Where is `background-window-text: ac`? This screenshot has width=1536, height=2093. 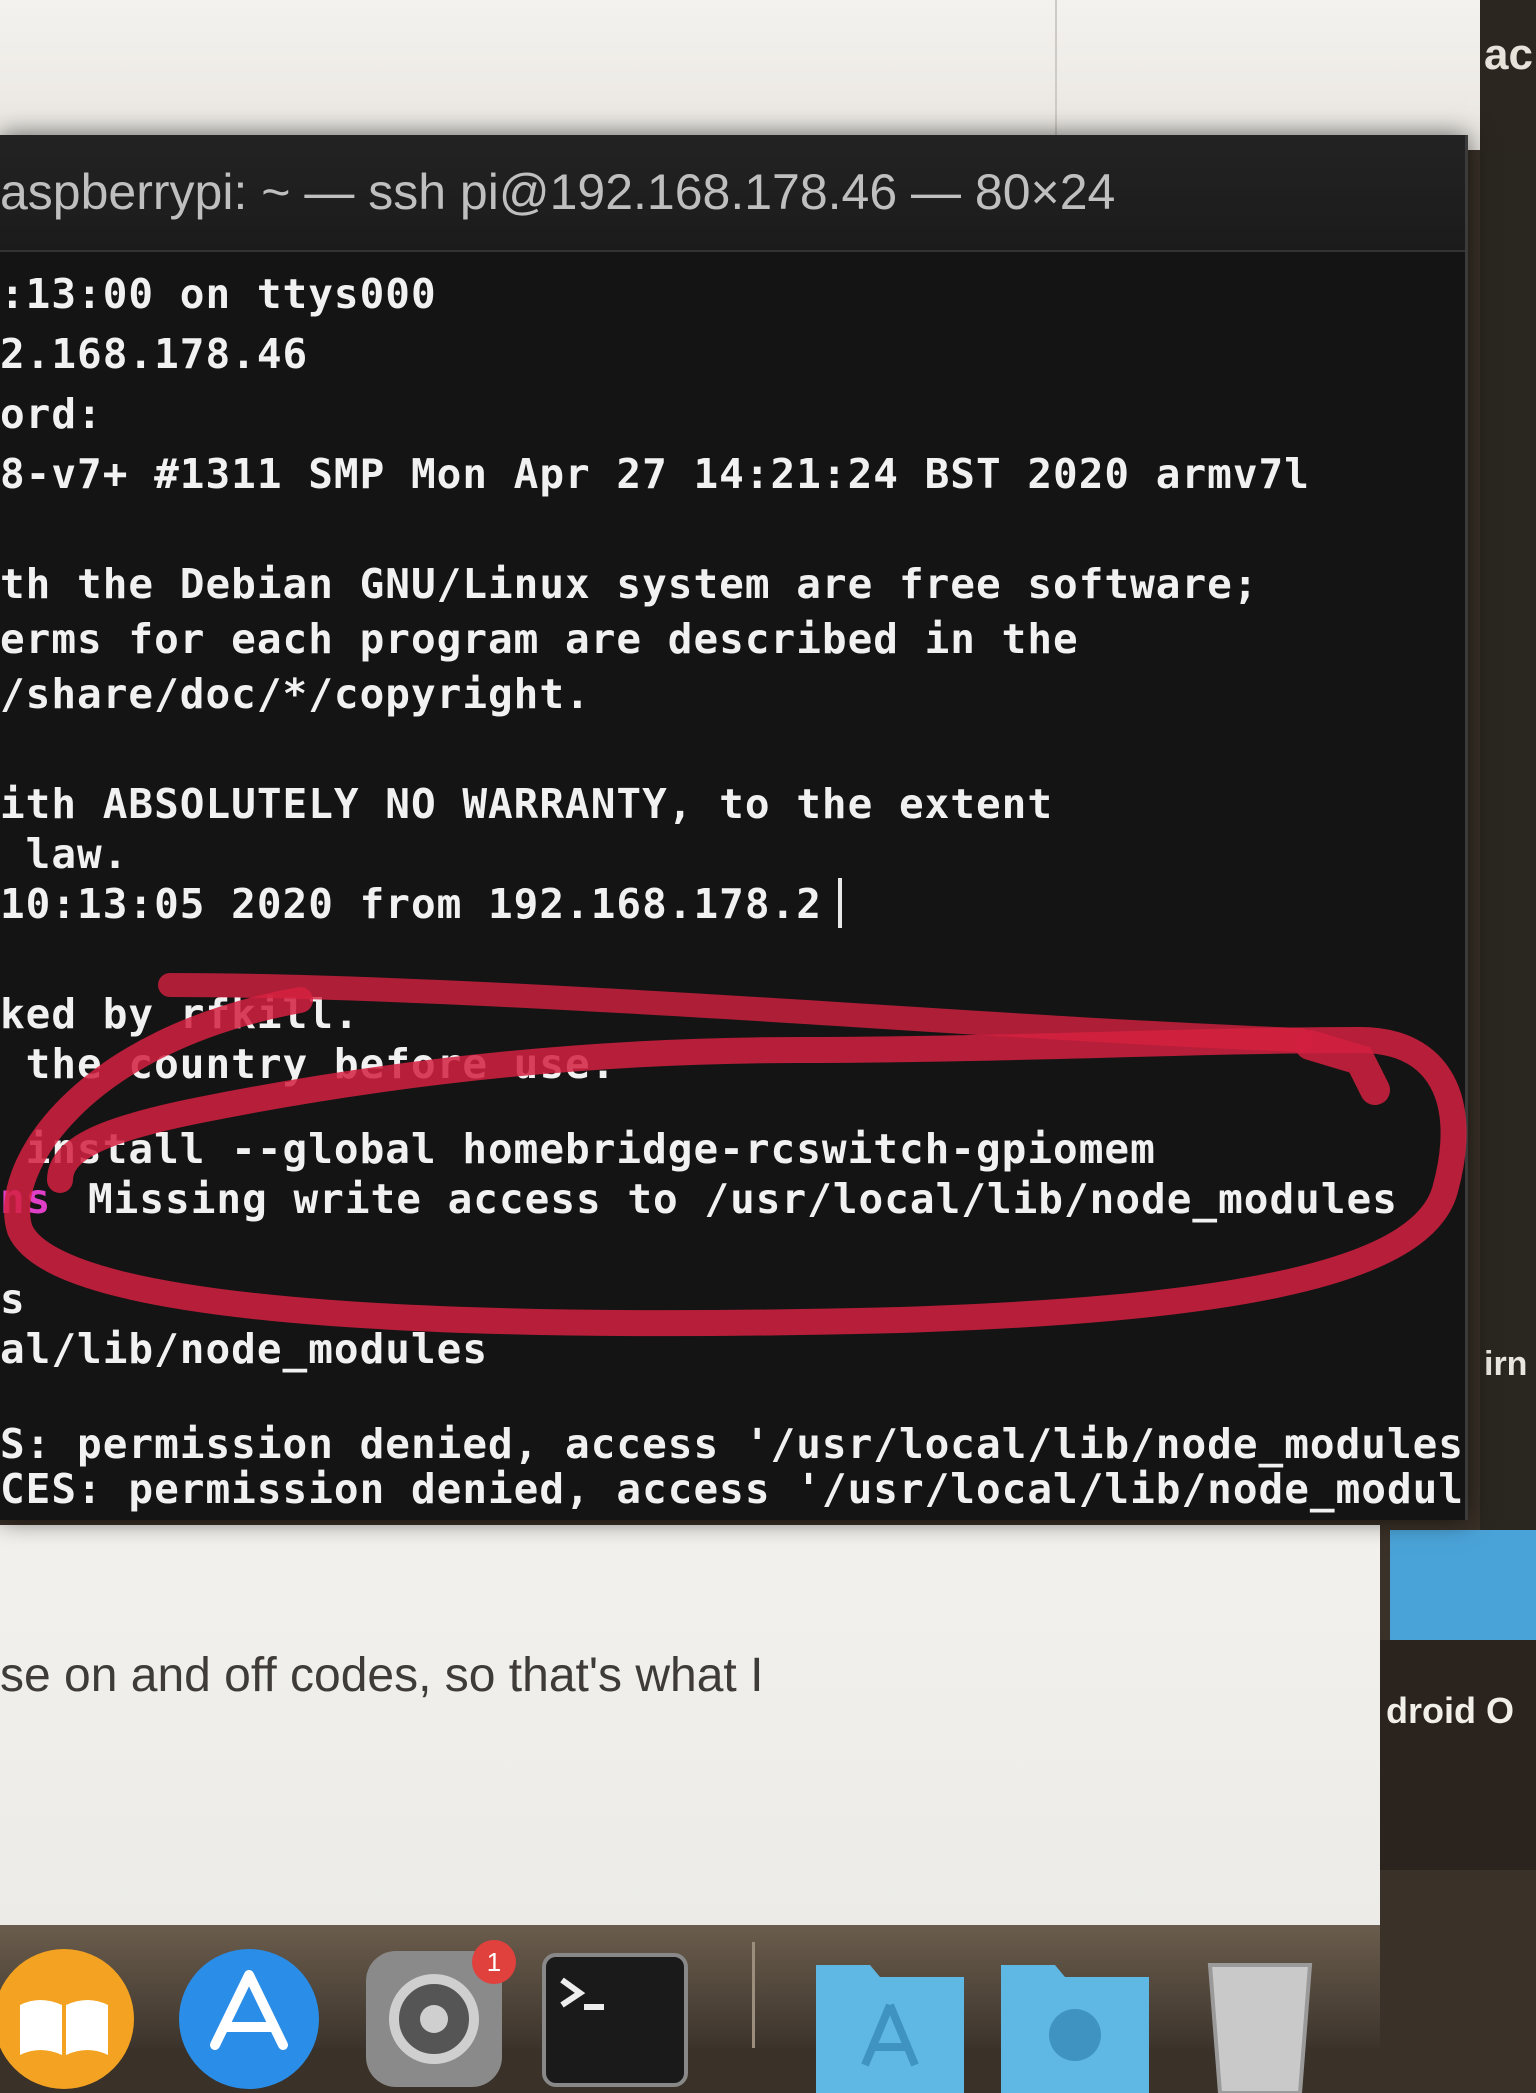 background-window-text: ac is located at coordinates (1508, 54).